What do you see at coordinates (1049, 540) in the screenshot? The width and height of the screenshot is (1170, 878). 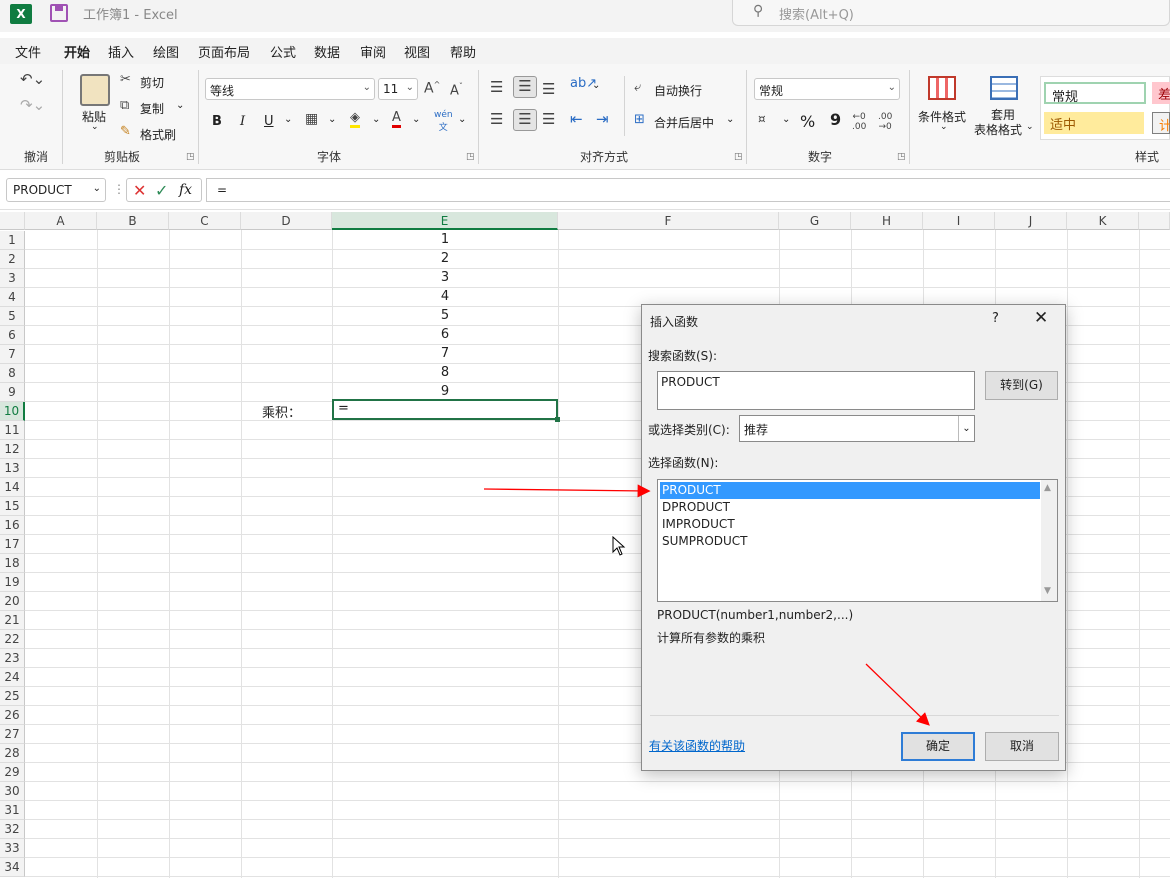 I see `list-scrollbar: ▲ ▼` at bounding box center [1049, 540].